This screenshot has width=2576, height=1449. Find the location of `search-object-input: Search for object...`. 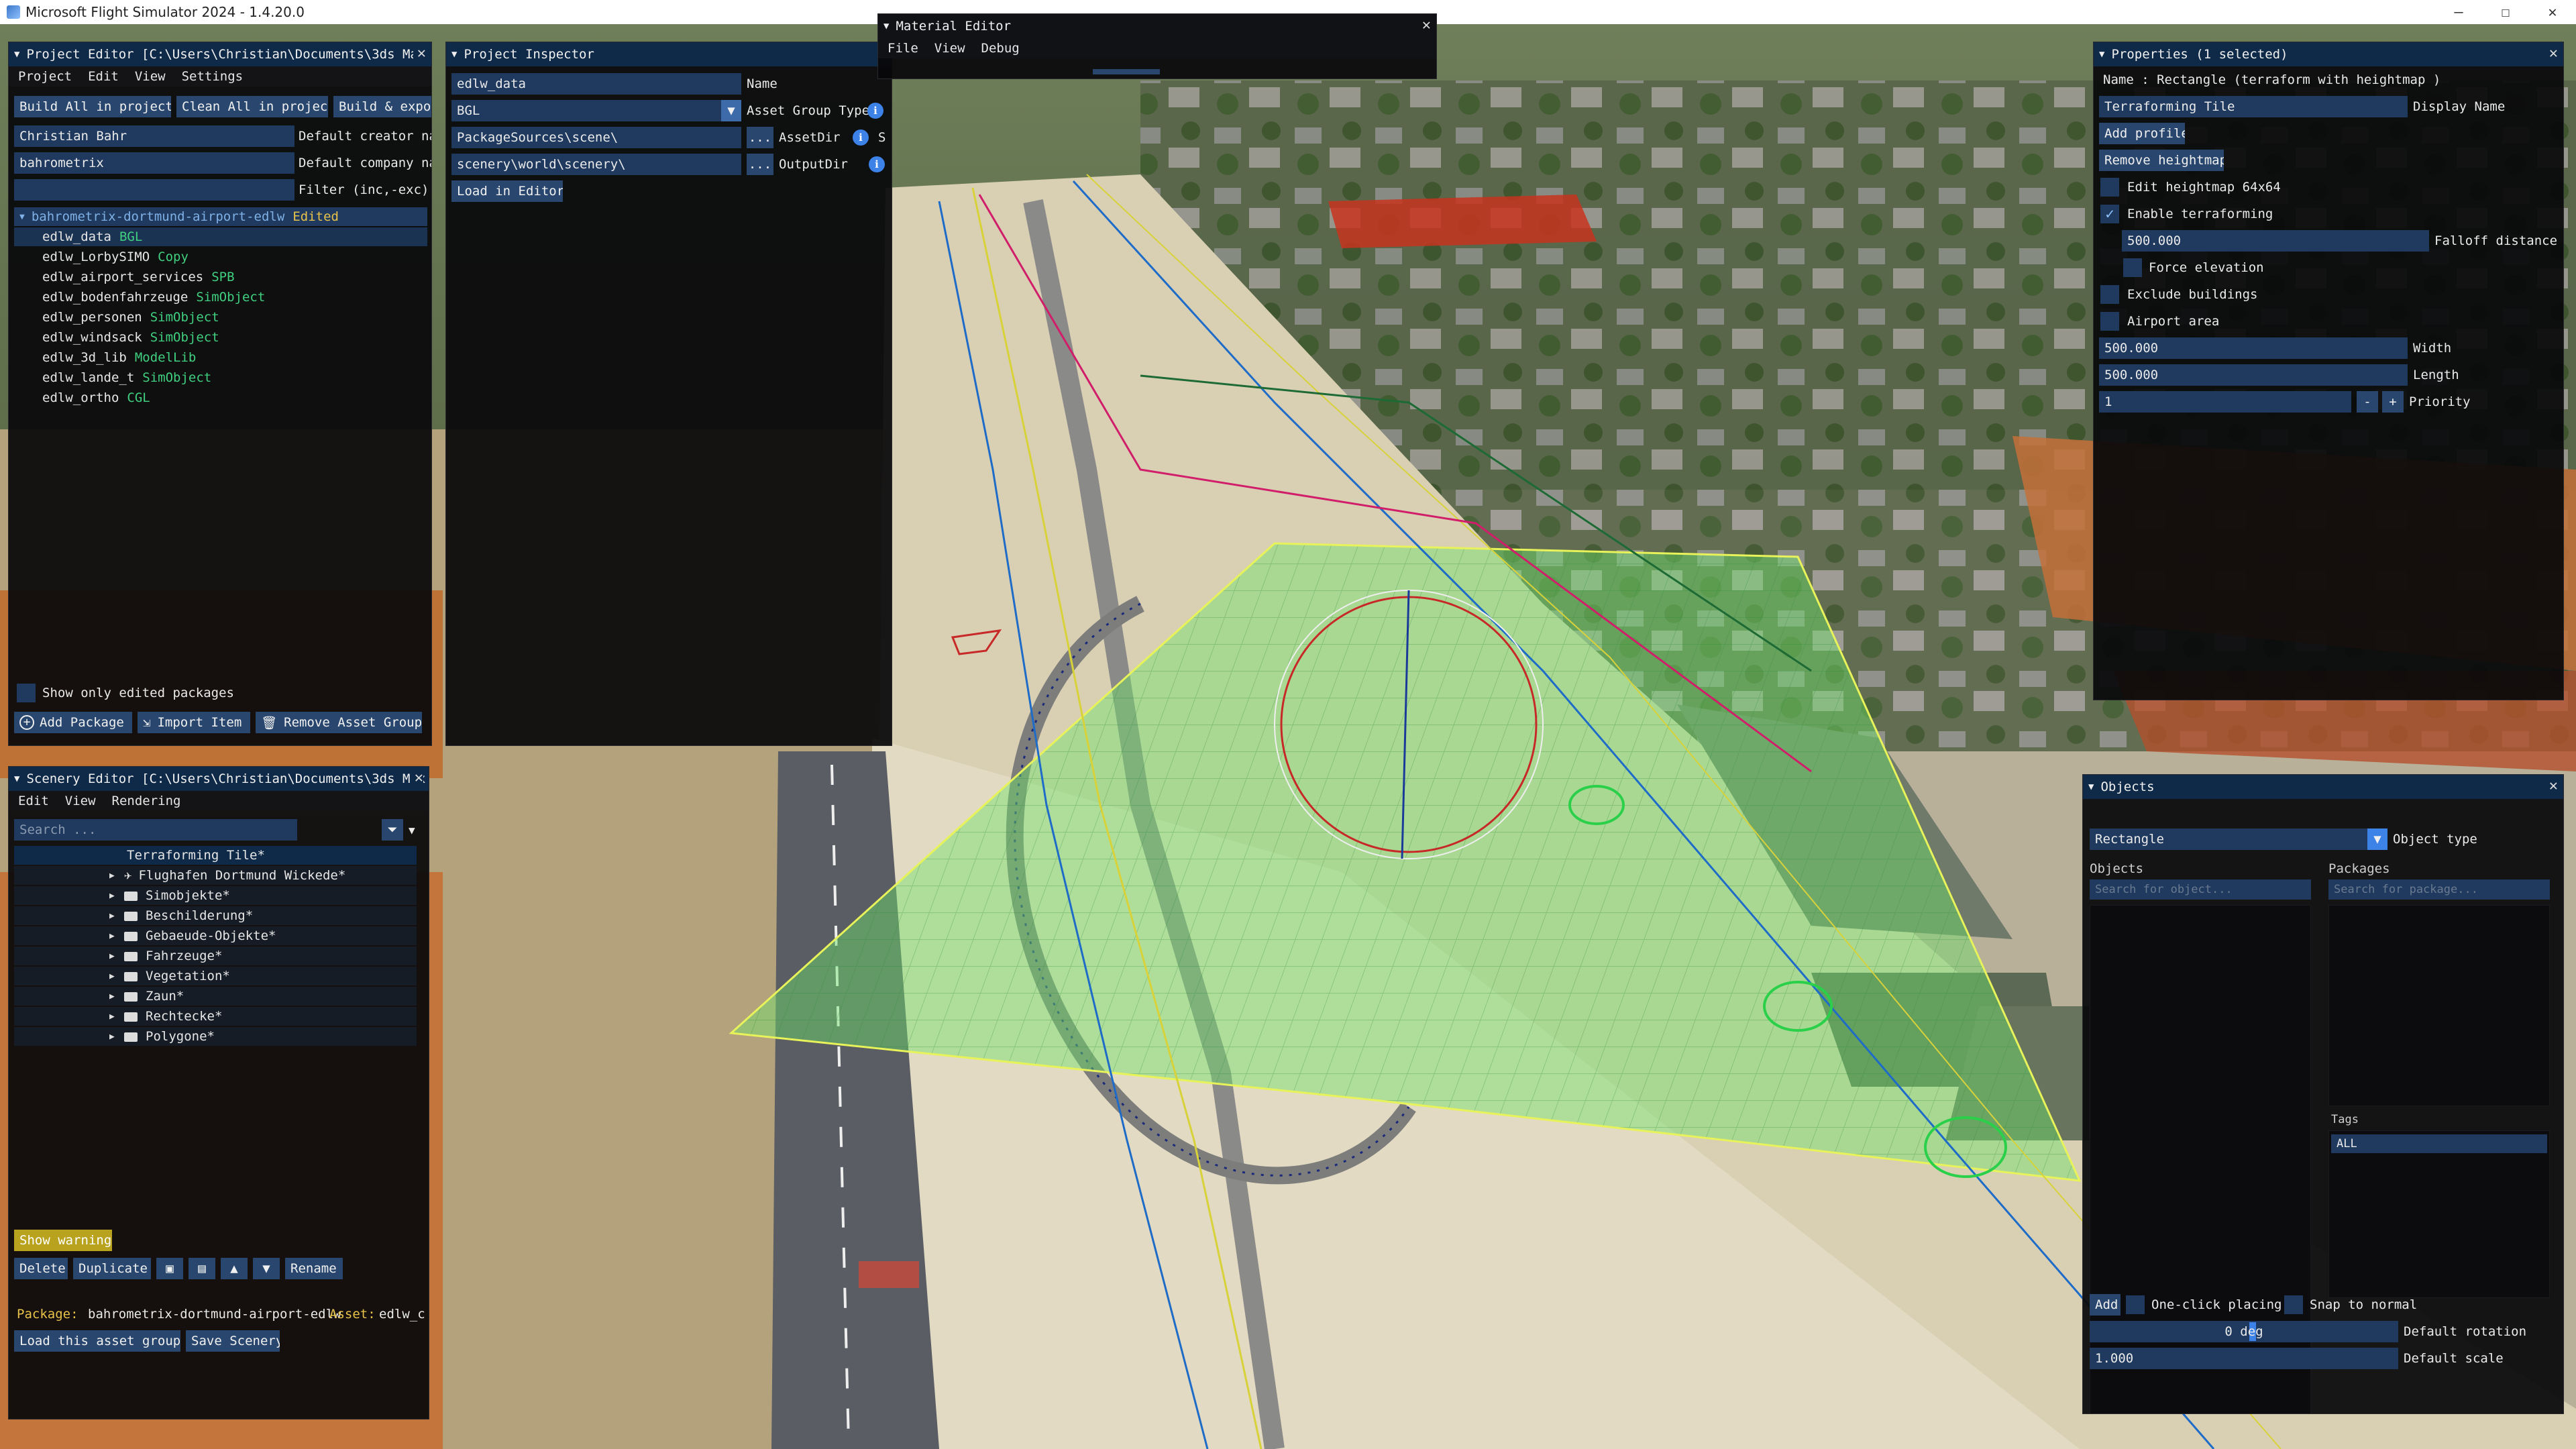

search-object-input: Search for object... is located at coordinates (2200, 889).